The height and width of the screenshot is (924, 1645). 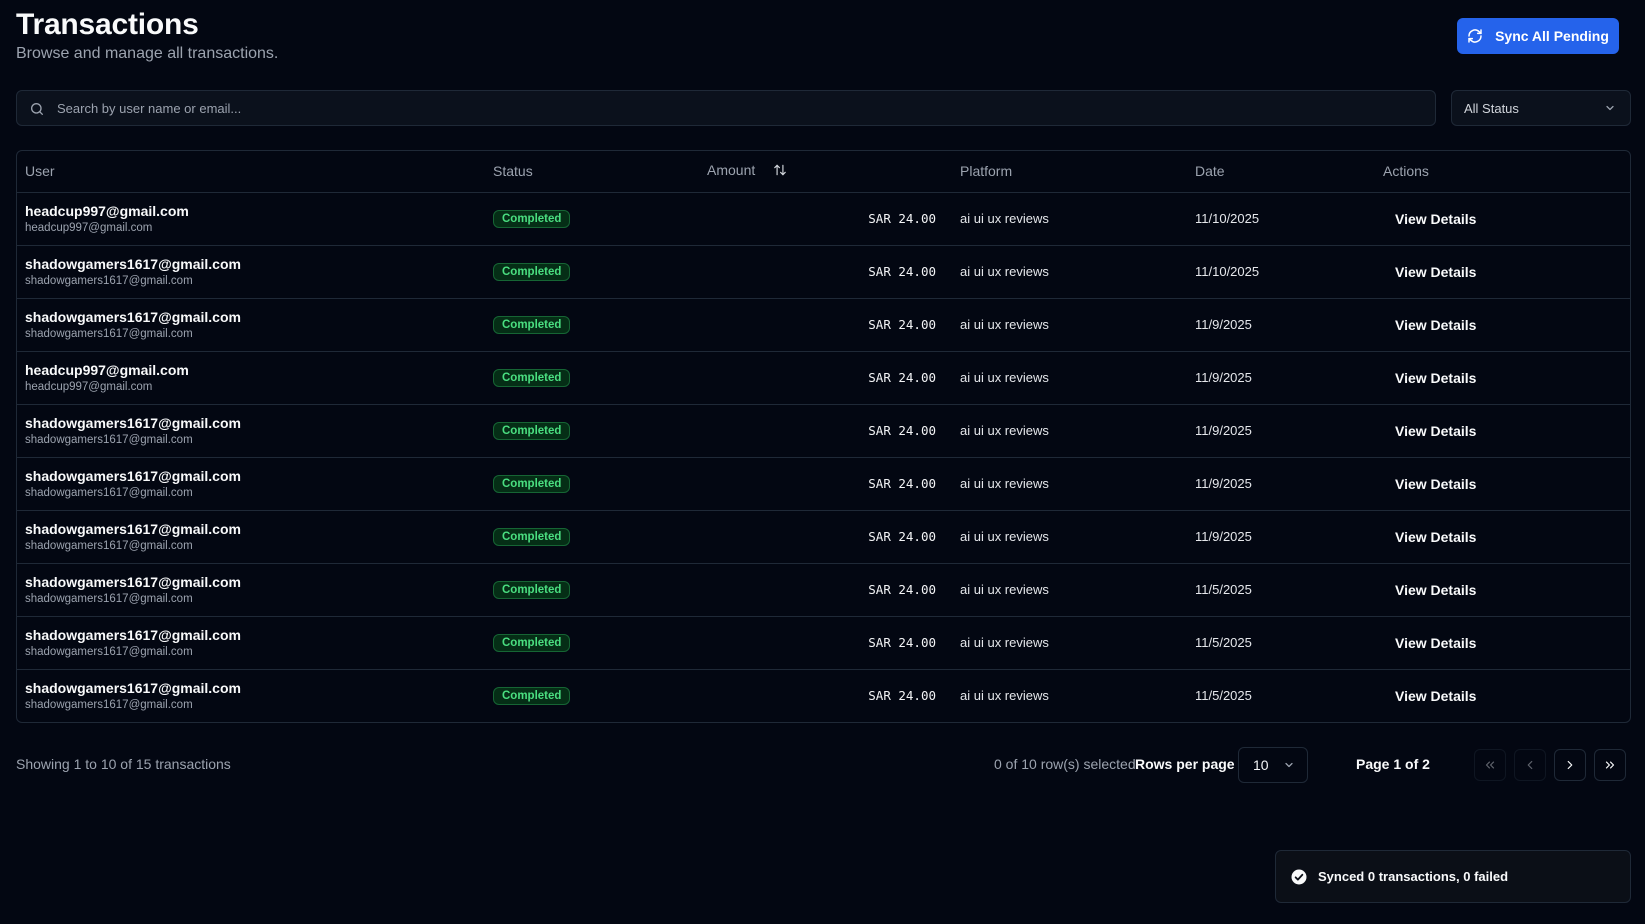 What do you see at coordinates (1393, 764) in the screenshot?
I see `page-indicator: Page 1 of 2` at bounding box center [1393, 764].